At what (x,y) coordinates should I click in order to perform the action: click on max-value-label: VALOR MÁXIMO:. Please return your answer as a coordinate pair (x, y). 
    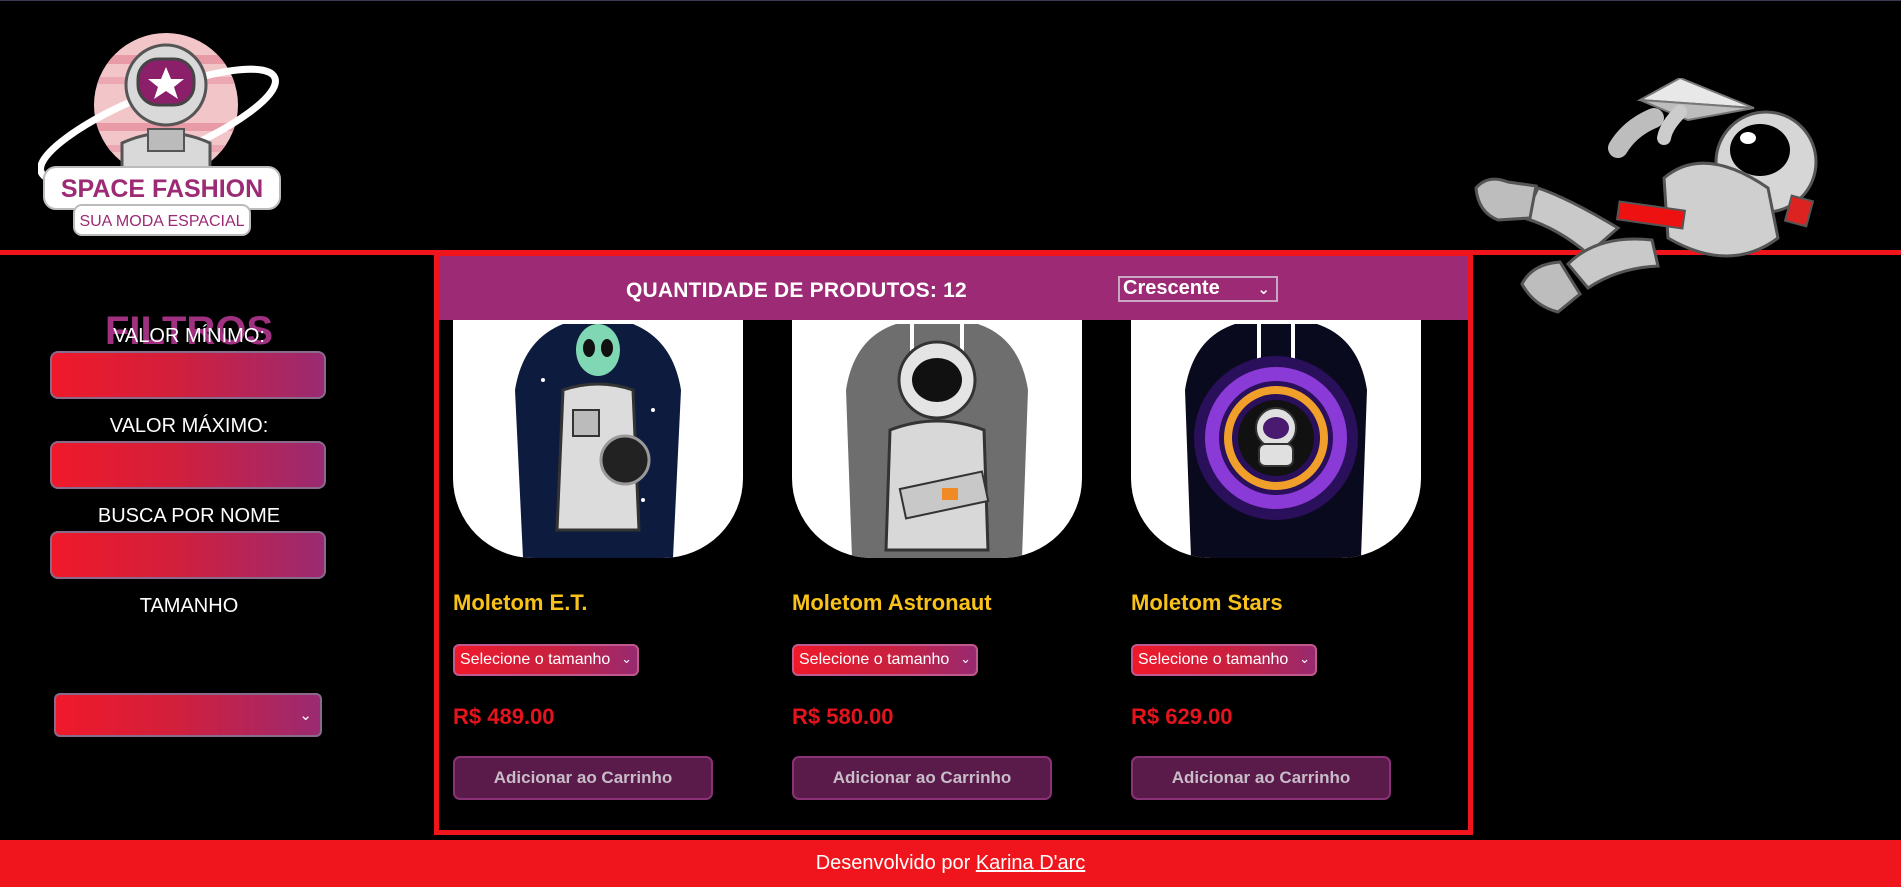
    Looking at the image, I should click on (189, 426).